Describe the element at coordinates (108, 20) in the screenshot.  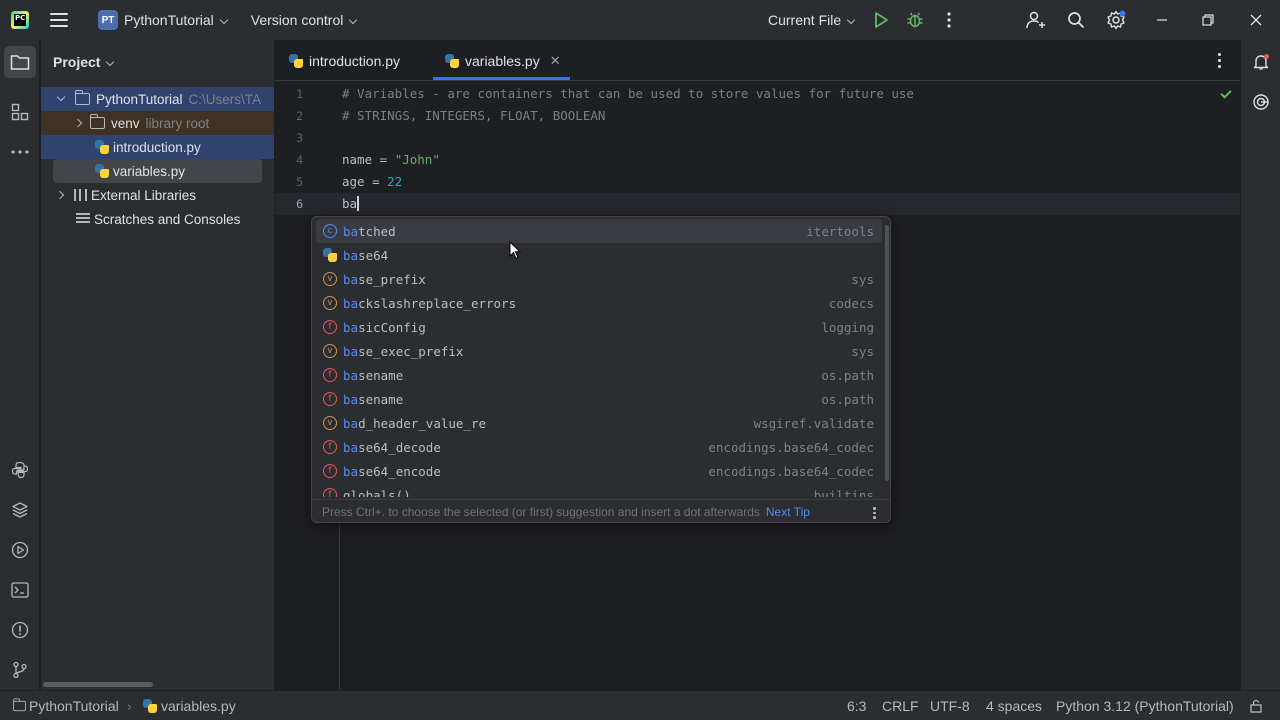
I see `project-badge: PT` at that location.